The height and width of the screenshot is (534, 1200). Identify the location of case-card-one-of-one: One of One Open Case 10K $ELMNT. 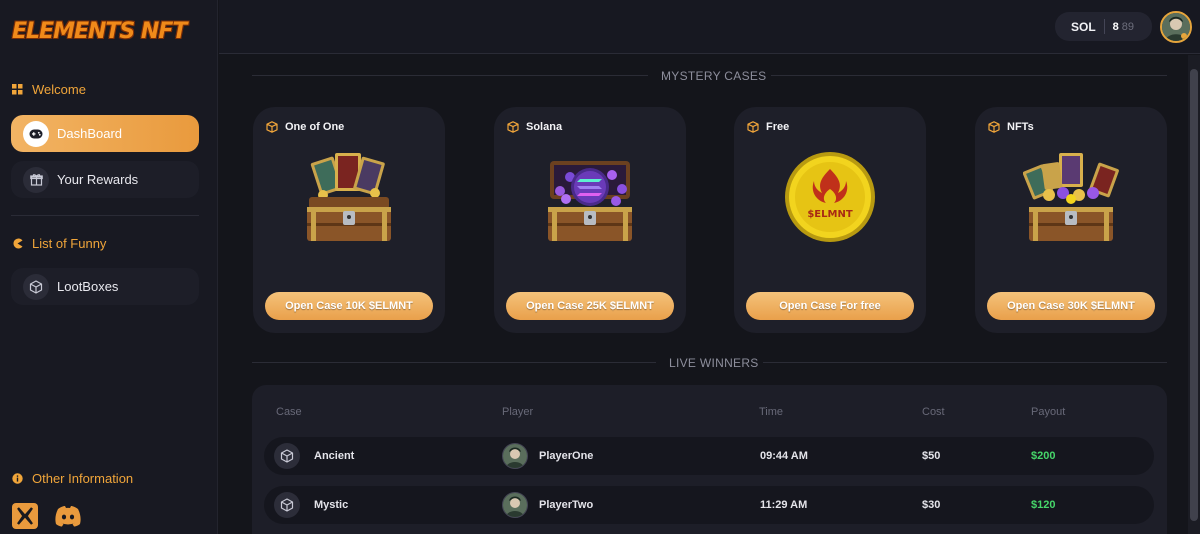
(349, 220).